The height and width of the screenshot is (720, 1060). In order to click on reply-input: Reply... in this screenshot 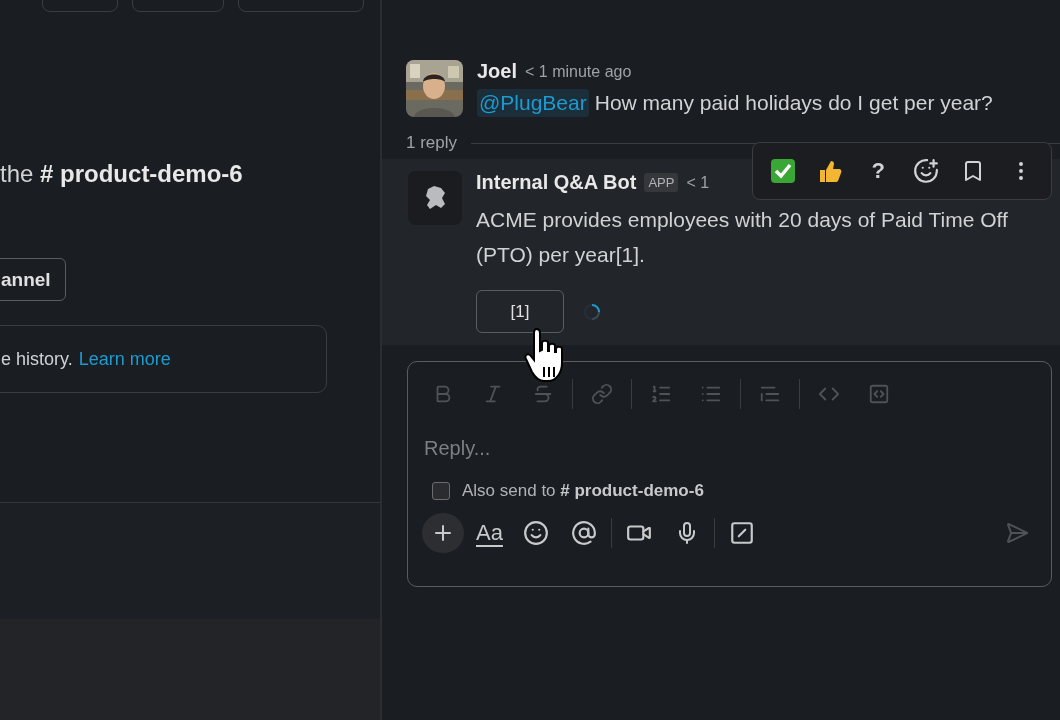, I will do `click(729, 448)`.